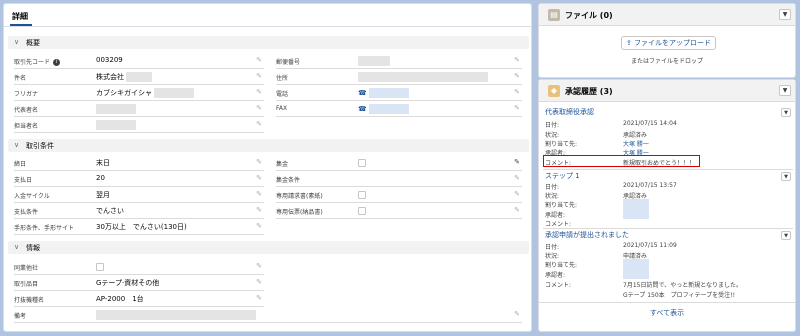  I want to click on section-overview-header: ∨ 概要, so click(268, 42).